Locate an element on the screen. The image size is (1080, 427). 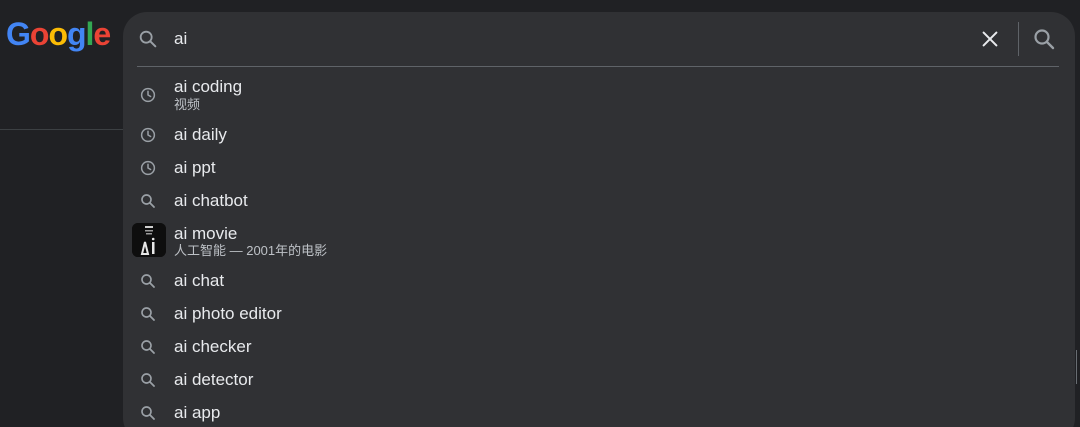
suggestion-text: ai chat is located at coordinates (199, 280).